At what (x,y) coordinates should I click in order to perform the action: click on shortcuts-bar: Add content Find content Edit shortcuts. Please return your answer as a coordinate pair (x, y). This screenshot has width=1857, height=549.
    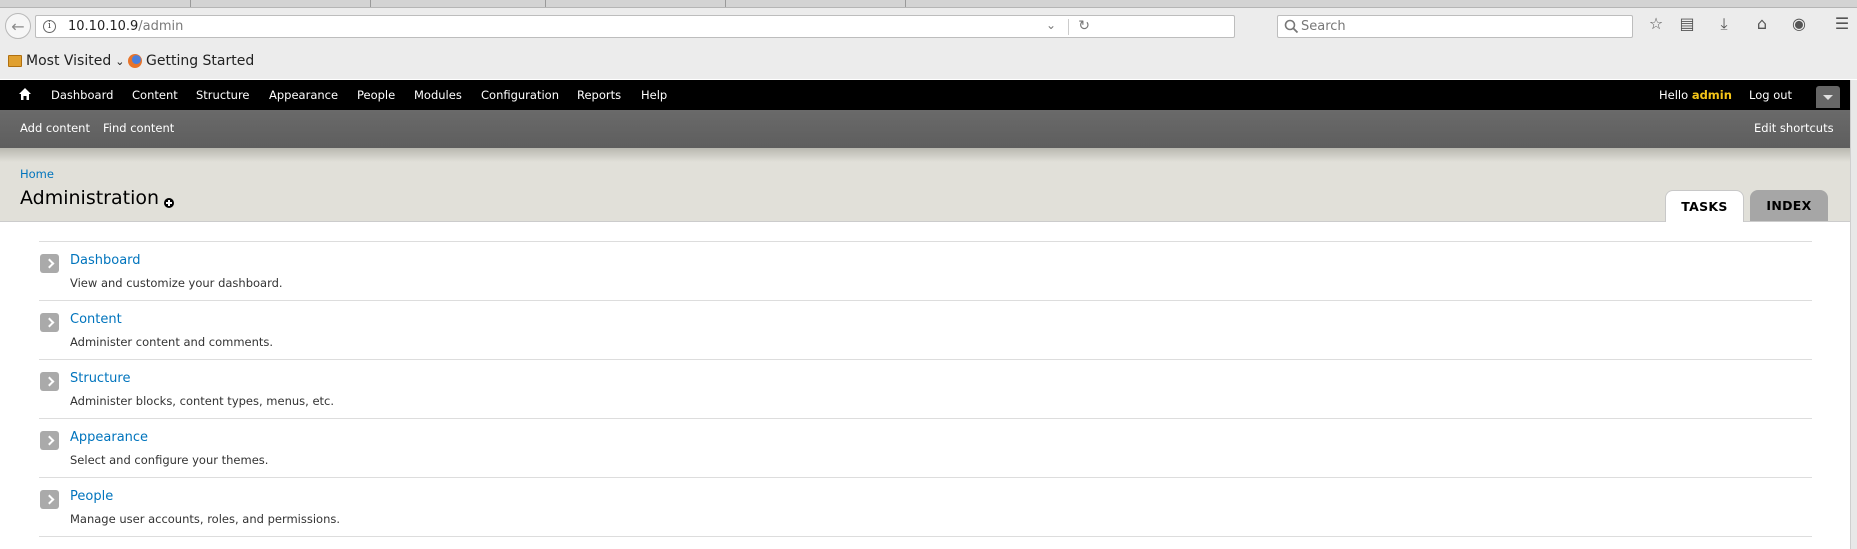
    Looking at the image, I should click on (925, 129).